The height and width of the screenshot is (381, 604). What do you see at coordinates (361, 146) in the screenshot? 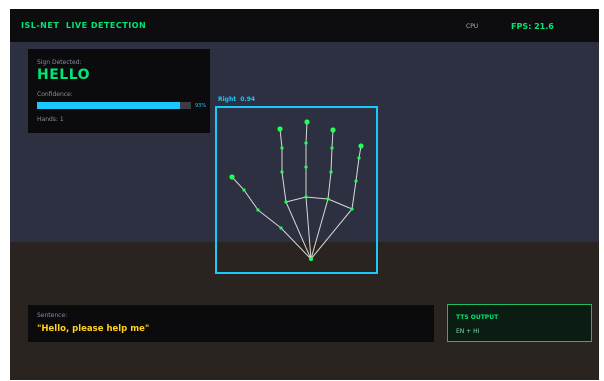
I see `pinky-tip-joint-dot` at bounding box center [361, 146].